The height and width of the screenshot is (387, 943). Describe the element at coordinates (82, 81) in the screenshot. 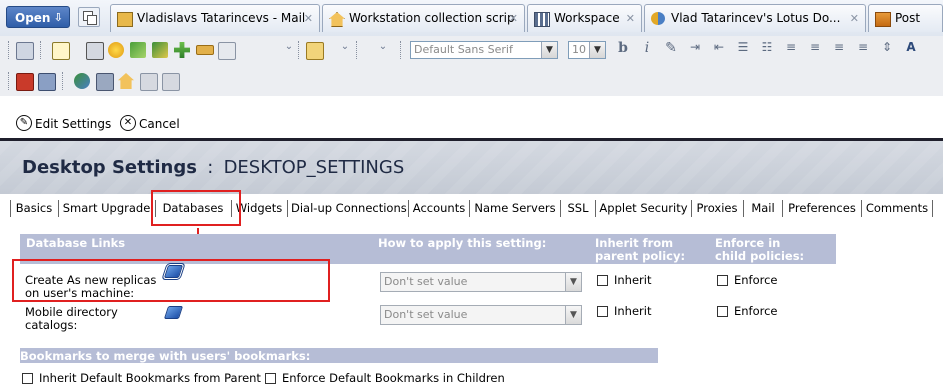

I see `refresh-icon` at that location.